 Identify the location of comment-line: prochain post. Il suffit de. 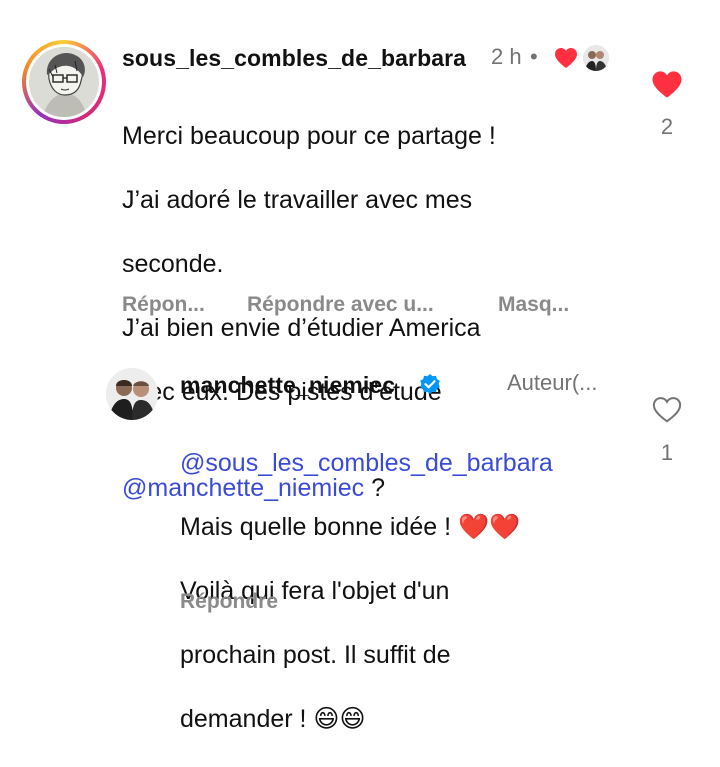
(315, 655).